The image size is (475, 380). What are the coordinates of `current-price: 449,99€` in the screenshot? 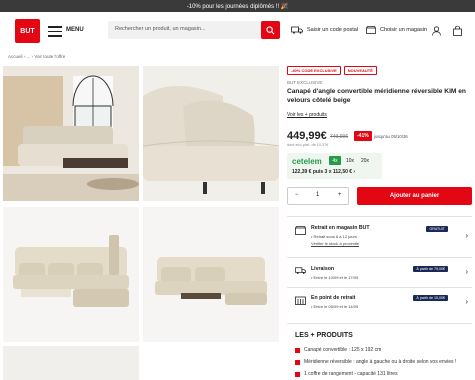 It's located at (307, 136).